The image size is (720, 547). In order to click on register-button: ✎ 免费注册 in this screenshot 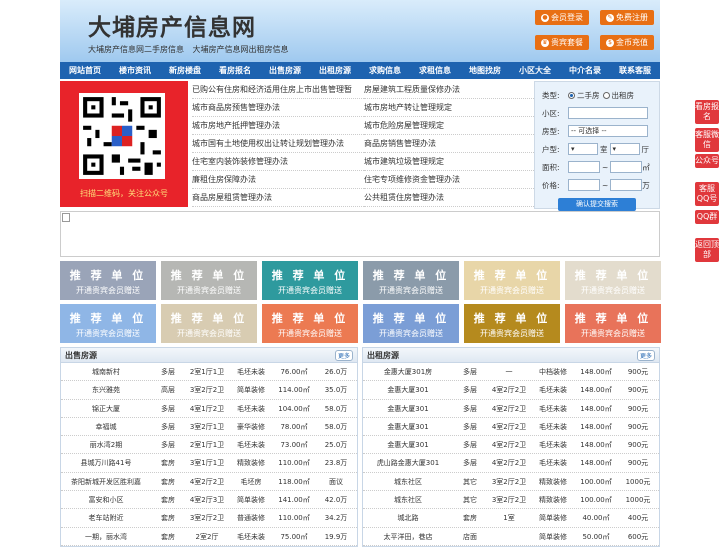, I will do `click(627, 17)`.